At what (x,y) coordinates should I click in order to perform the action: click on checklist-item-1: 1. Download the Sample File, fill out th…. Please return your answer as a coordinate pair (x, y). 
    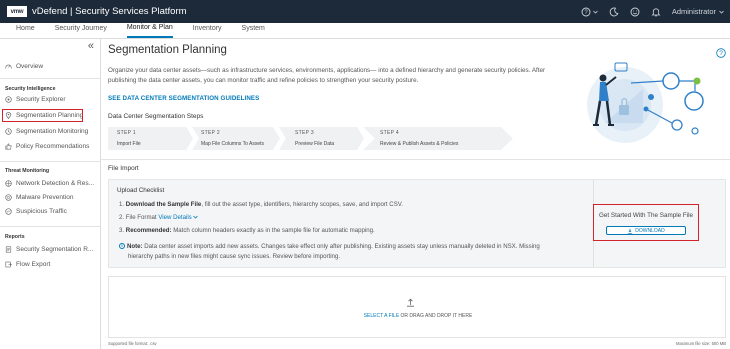
    Looking at the image, I should click on (261, 204).